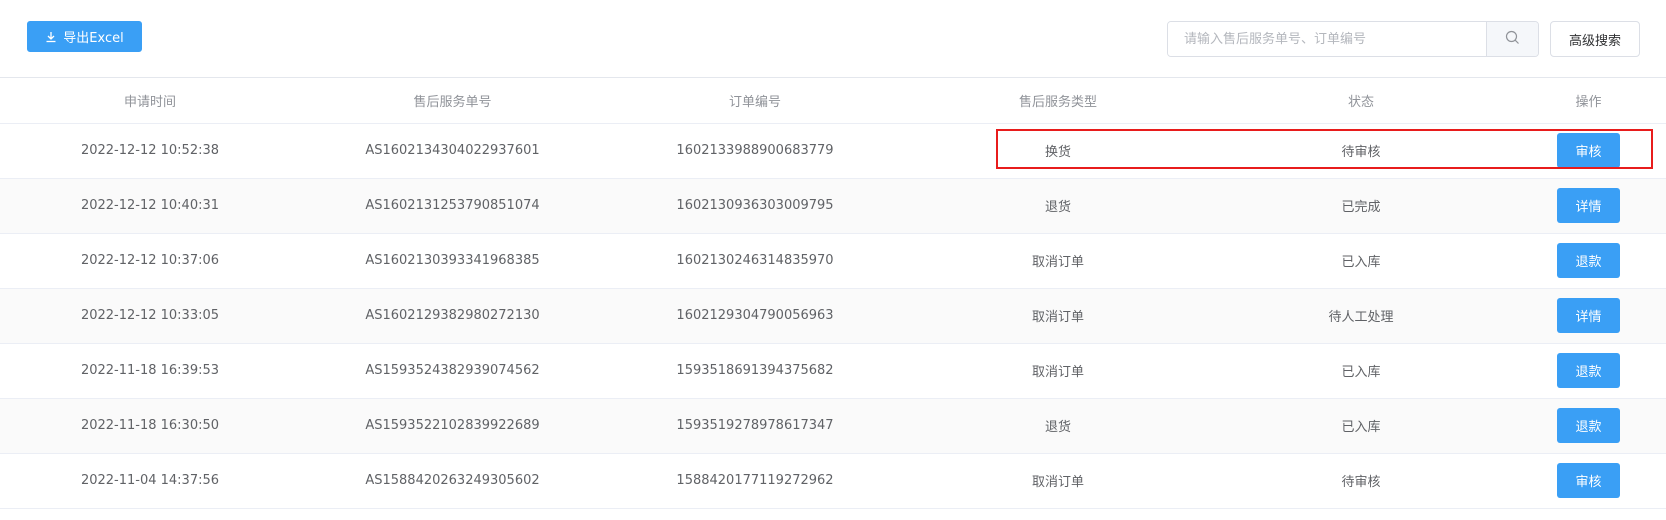  What do you see at coordinates (150, 371) in the screenshot?
I see `cell-apply-time: 2022-11-18 16:39:53` at bounding box center [150, 371].